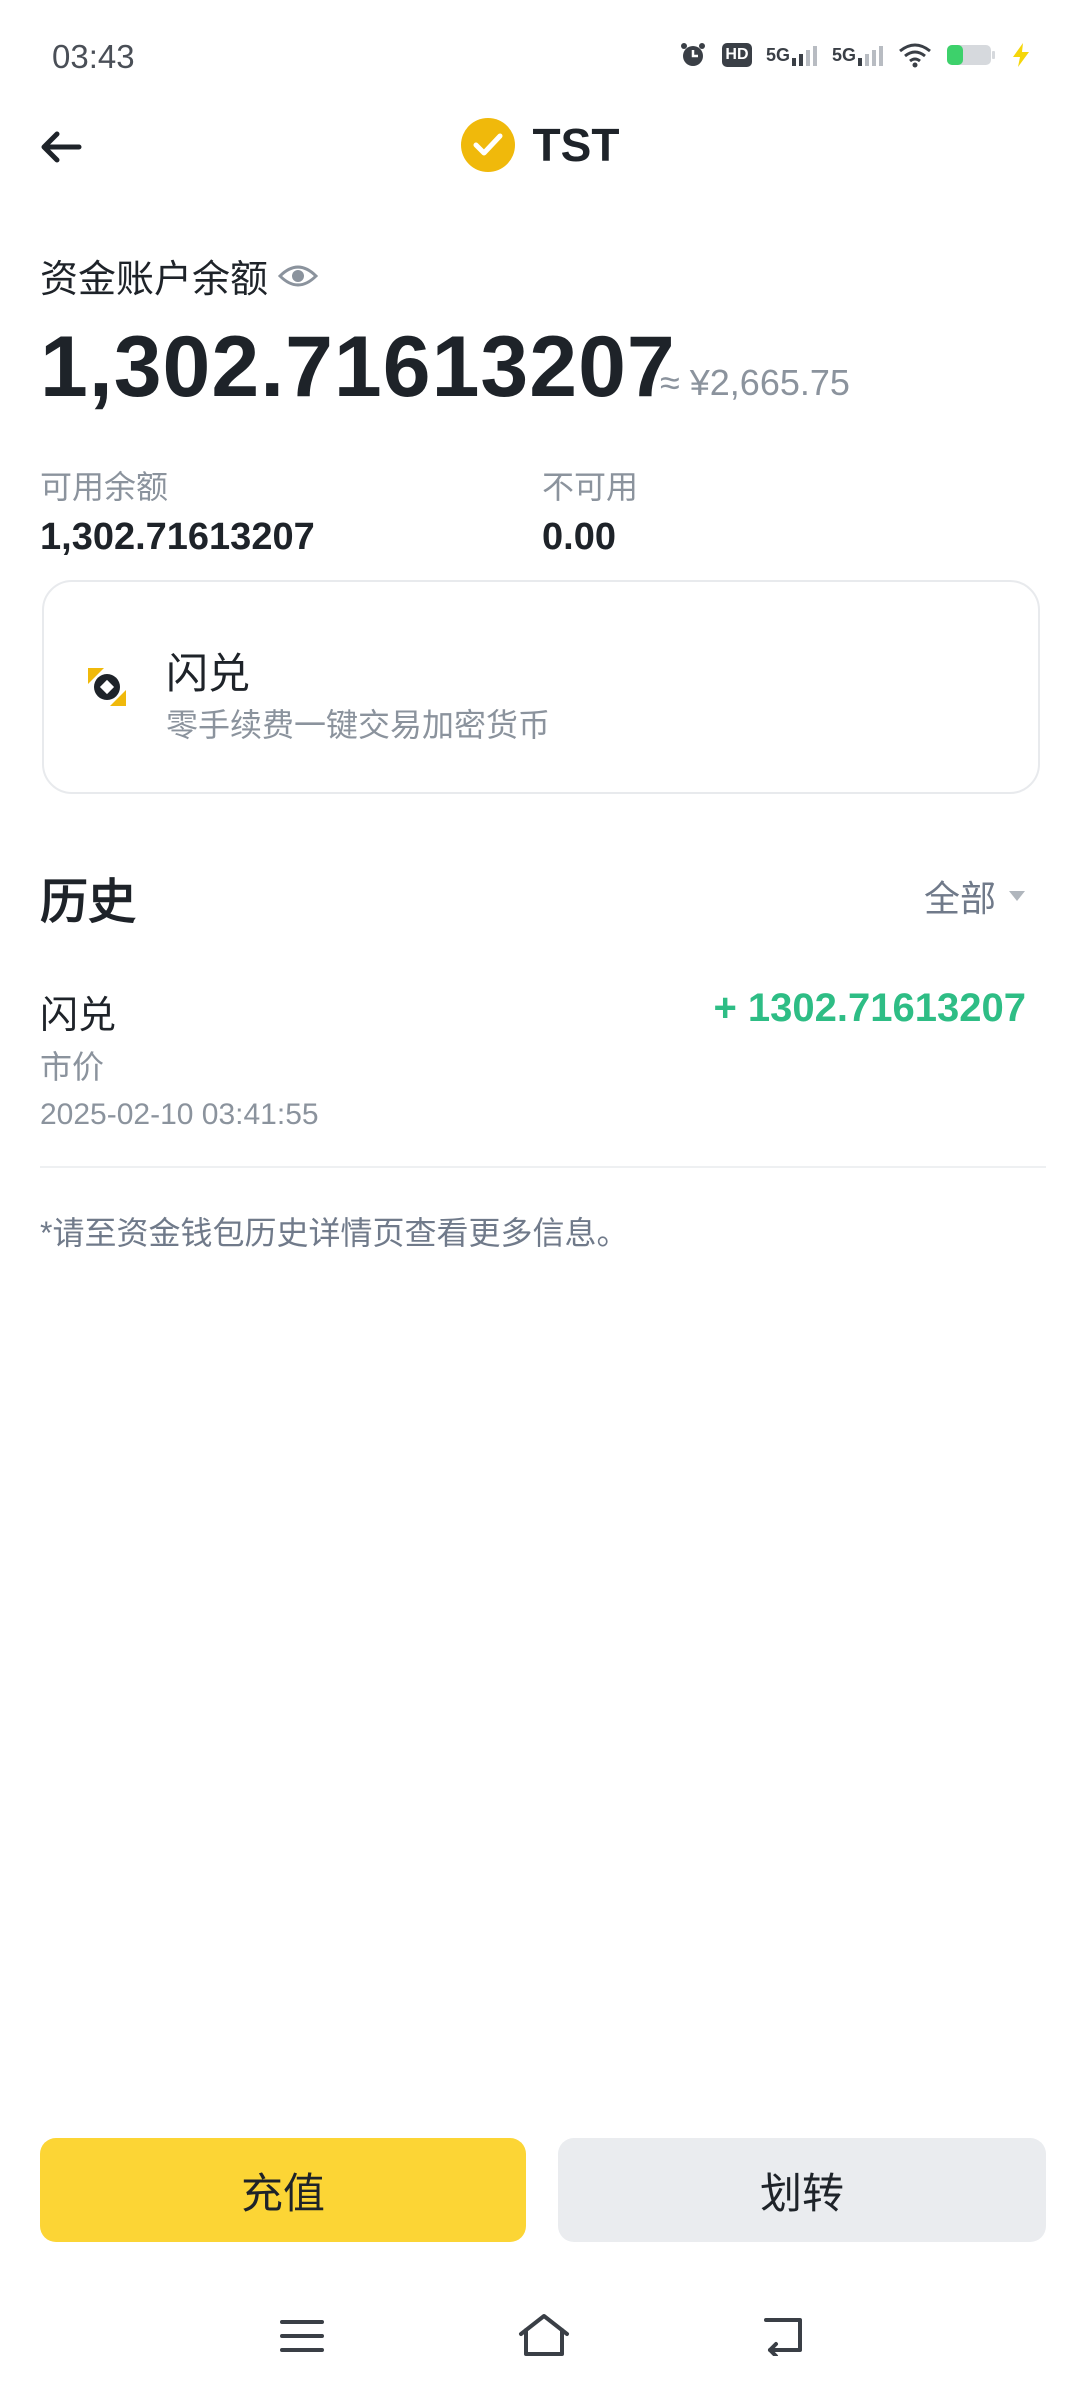  I want to click on unavailable-label: 不可用, so click(590, 487).